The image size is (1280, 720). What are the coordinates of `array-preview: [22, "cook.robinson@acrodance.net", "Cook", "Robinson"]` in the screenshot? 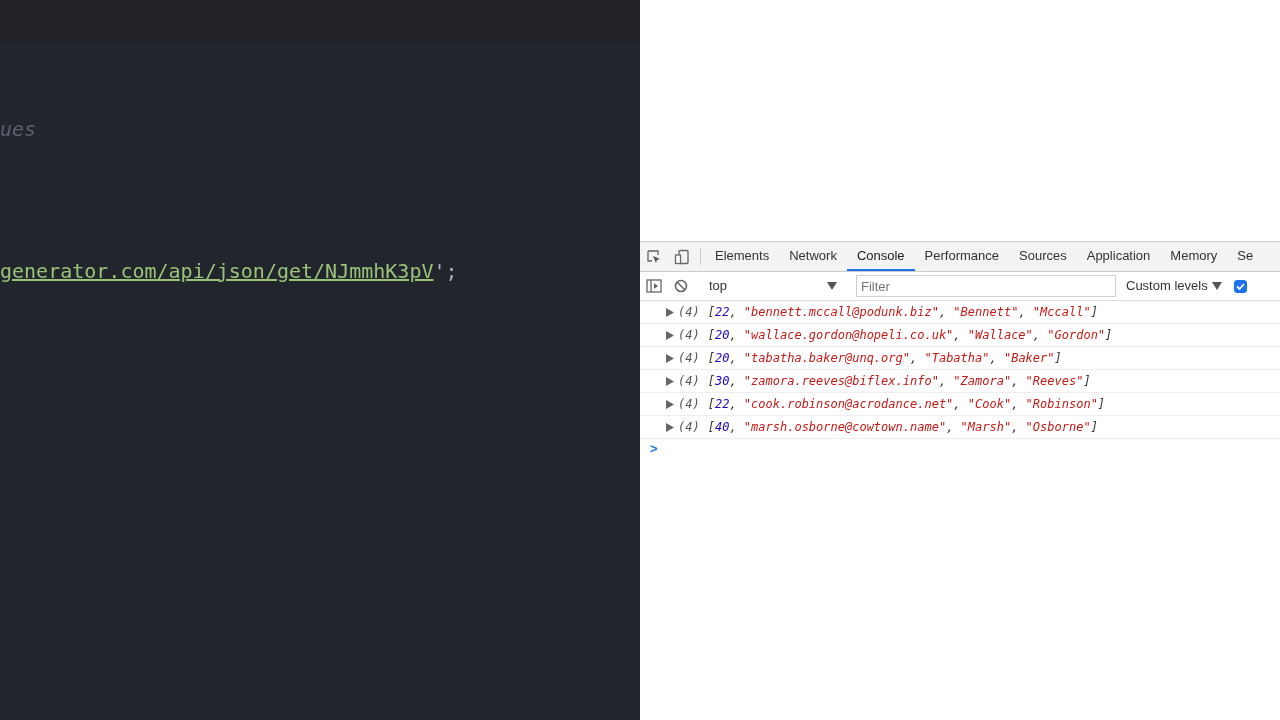 It's located at (906, 404).